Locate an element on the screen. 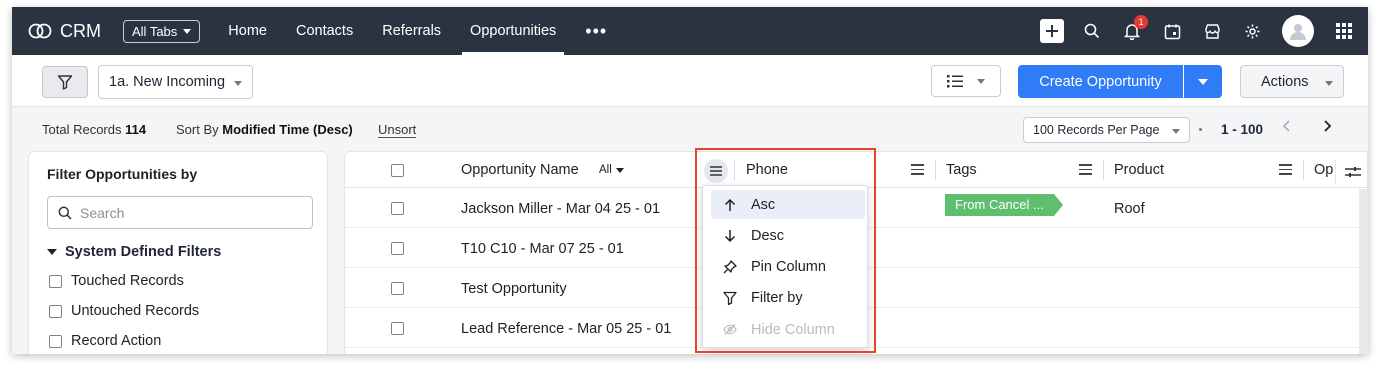 This screenshot has height=369, width=1382. filter-item-record-action: Record Action is located at coordinates (105, 341).